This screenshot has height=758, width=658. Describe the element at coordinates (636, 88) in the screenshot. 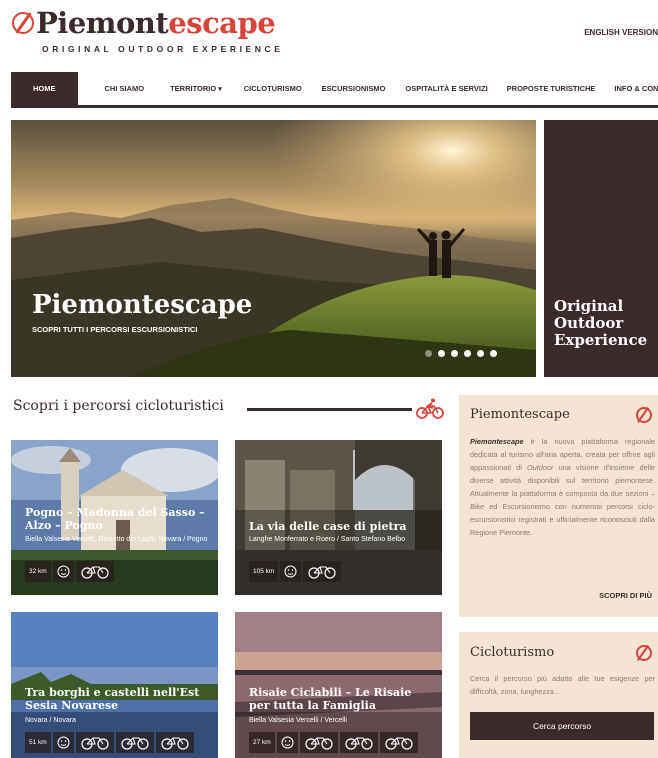

I see `nav-info: INFO & CONTATTI` at that location.